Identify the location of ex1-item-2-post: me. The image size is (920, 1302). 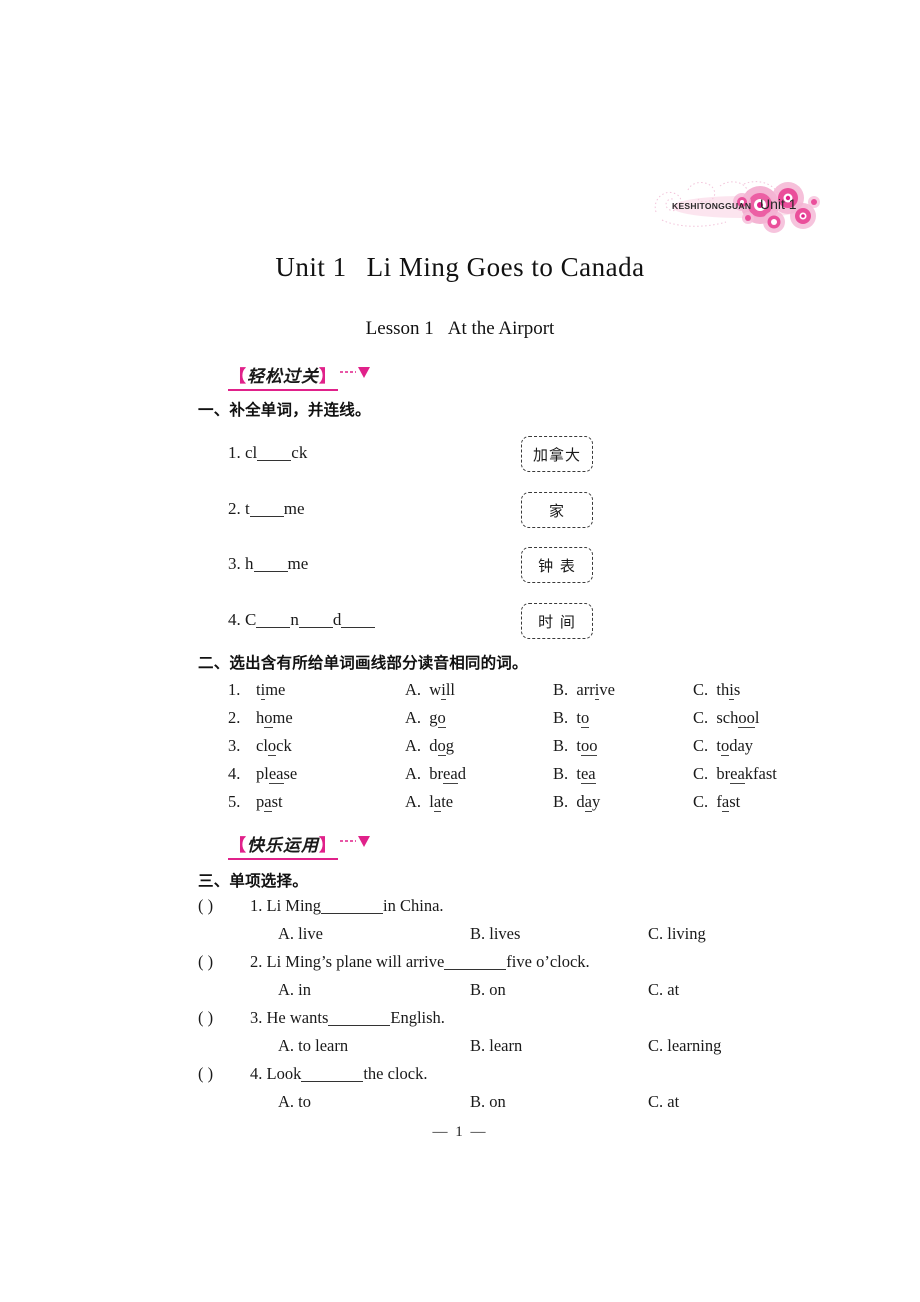
(294, 508).